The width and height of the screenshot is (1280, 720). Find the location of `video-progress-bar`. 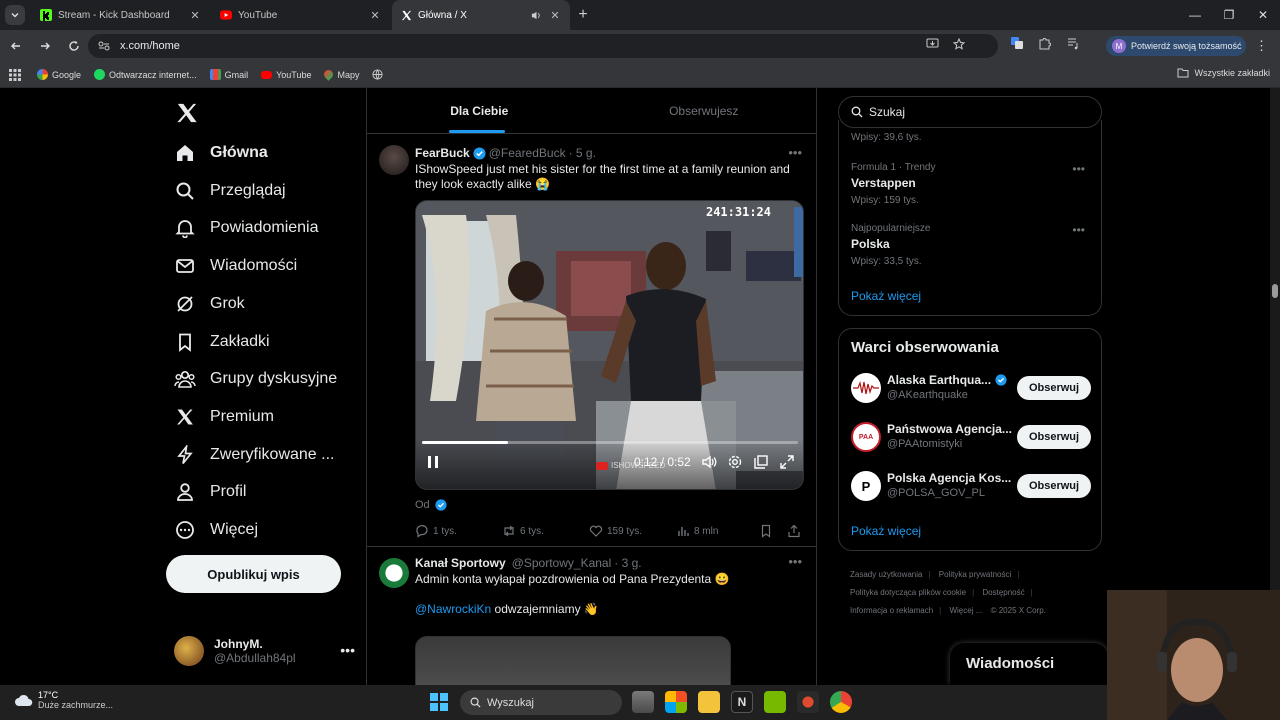

video-progress-bar is located at coordinates (610, 442).